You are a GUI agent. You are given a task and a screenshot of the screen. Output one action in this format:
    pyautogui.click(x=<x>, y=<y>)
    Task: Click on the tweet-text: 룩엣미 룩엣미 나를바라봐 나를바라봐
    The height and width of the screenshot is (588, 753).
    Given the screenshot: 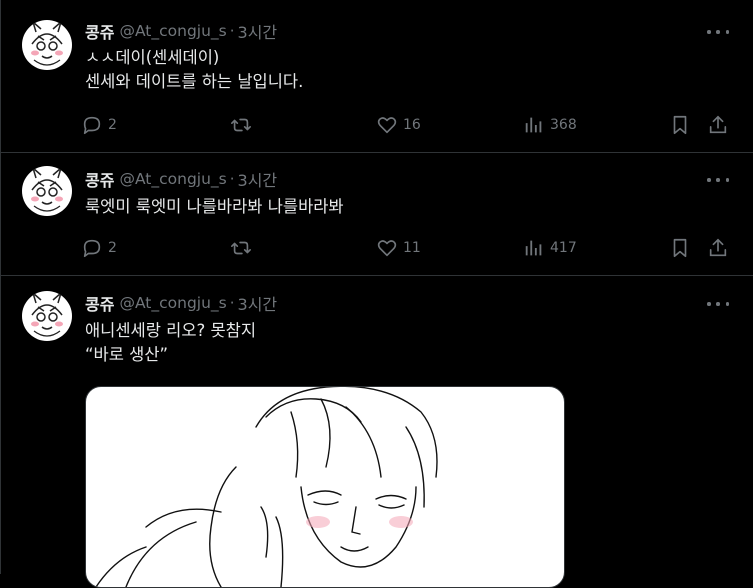 What is the action you would take?
    pyautogui.click(x=214, y=207)
    